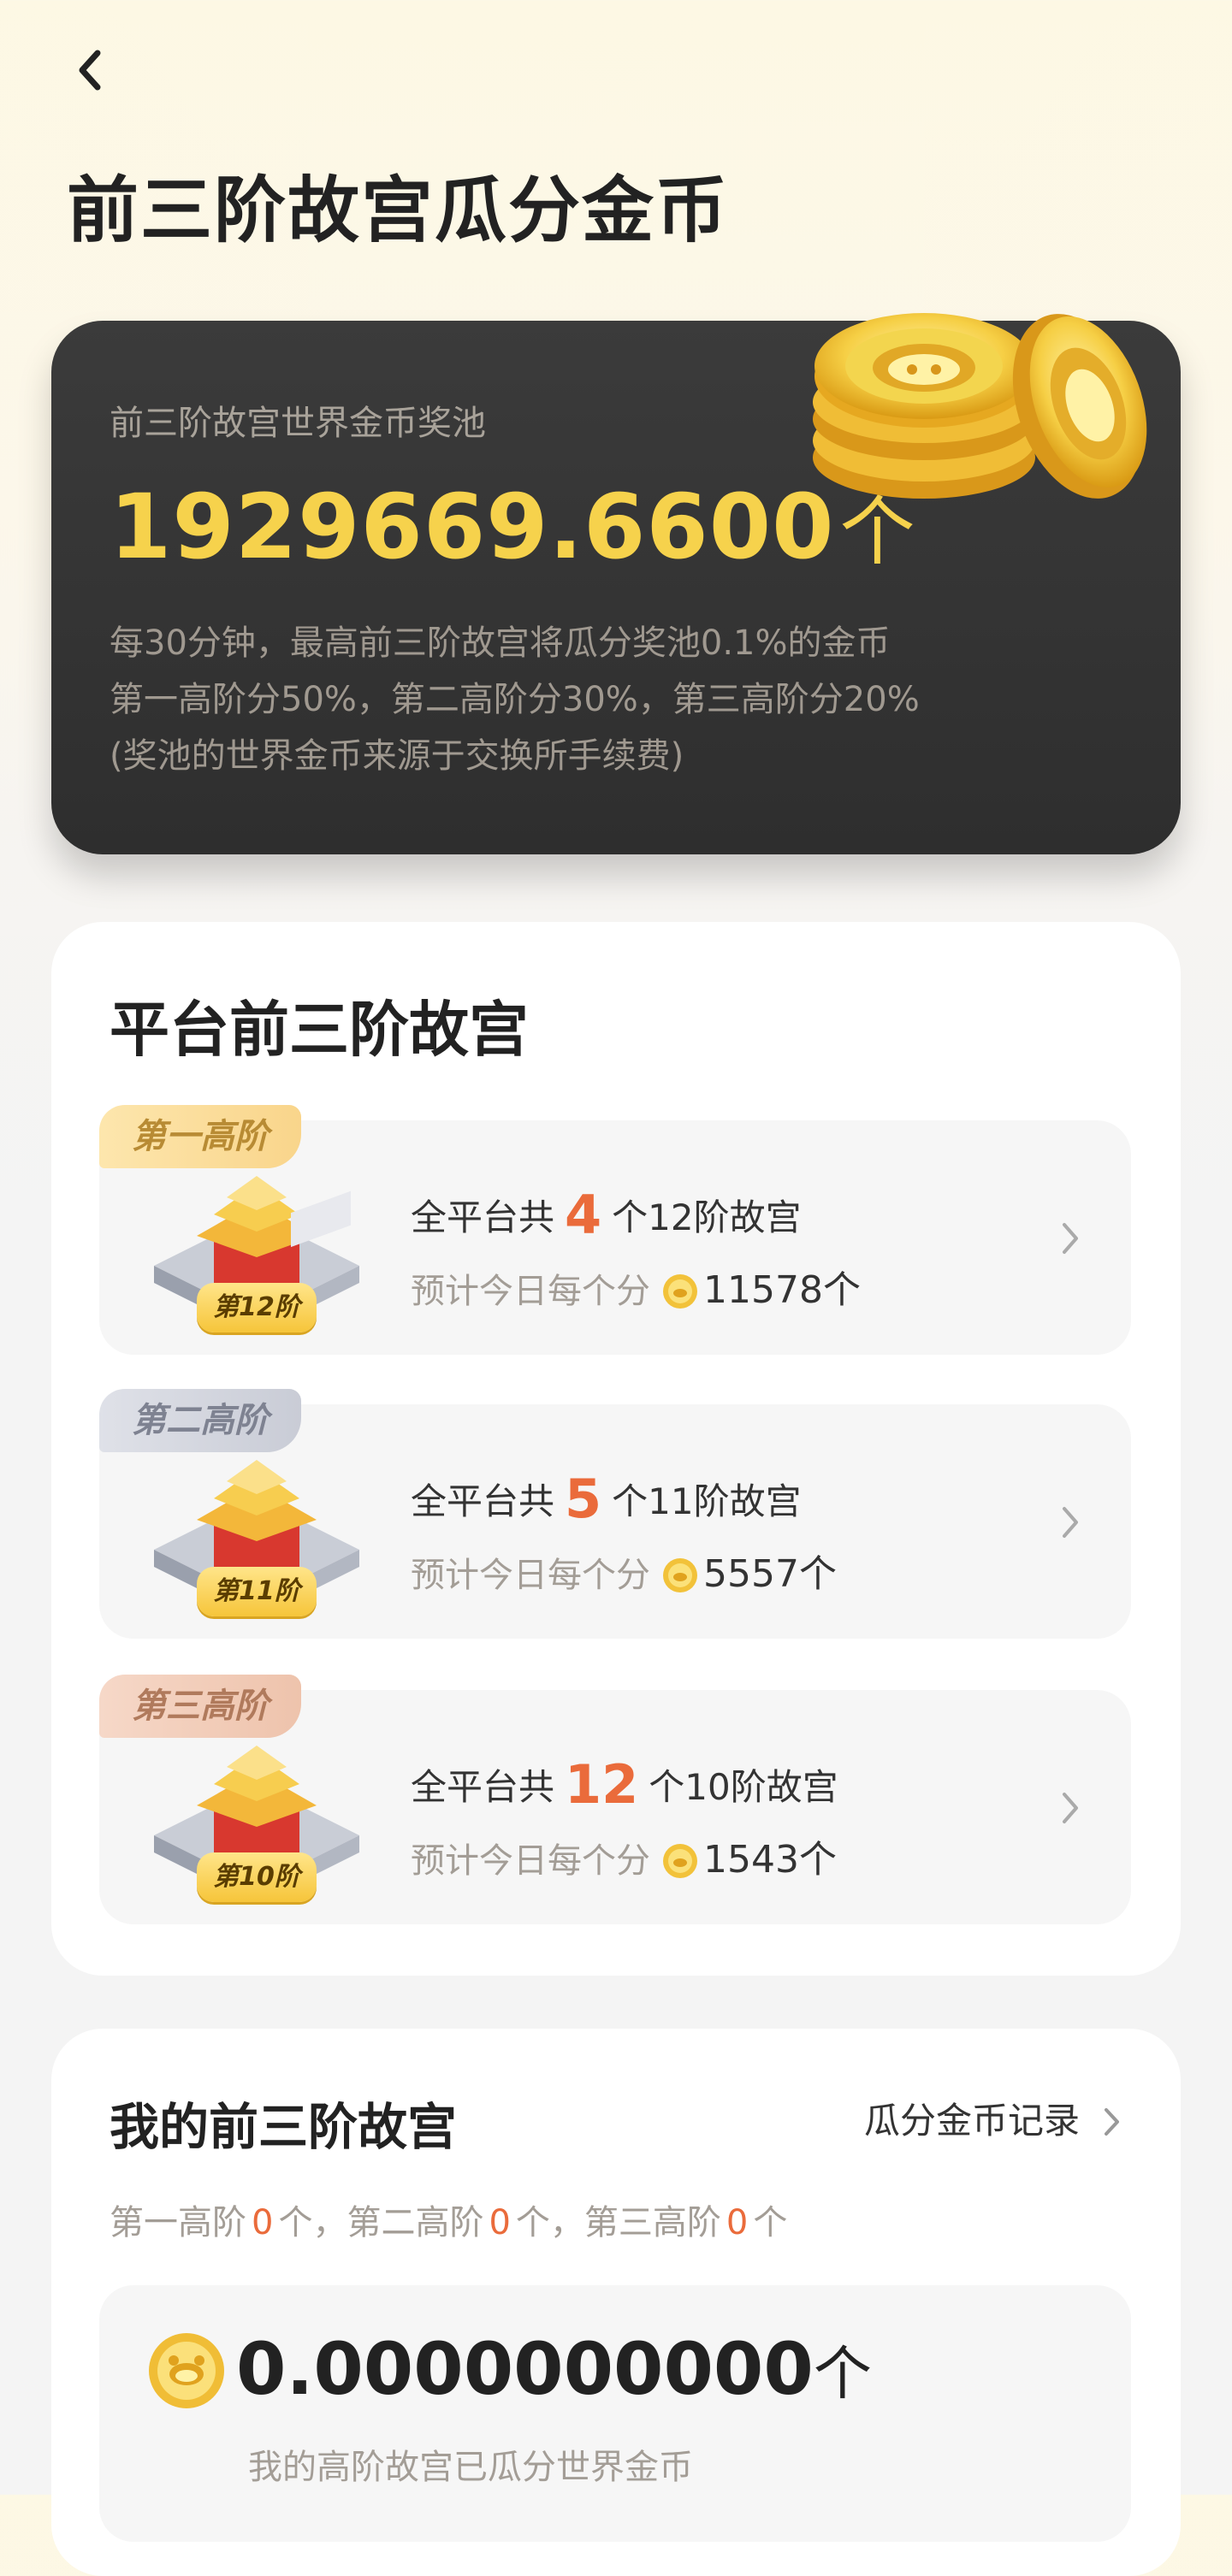  Describe the element at coordinates (257, 1877) in the screenshot. I see `tier-level-badge-3: 第10阶` at that location.